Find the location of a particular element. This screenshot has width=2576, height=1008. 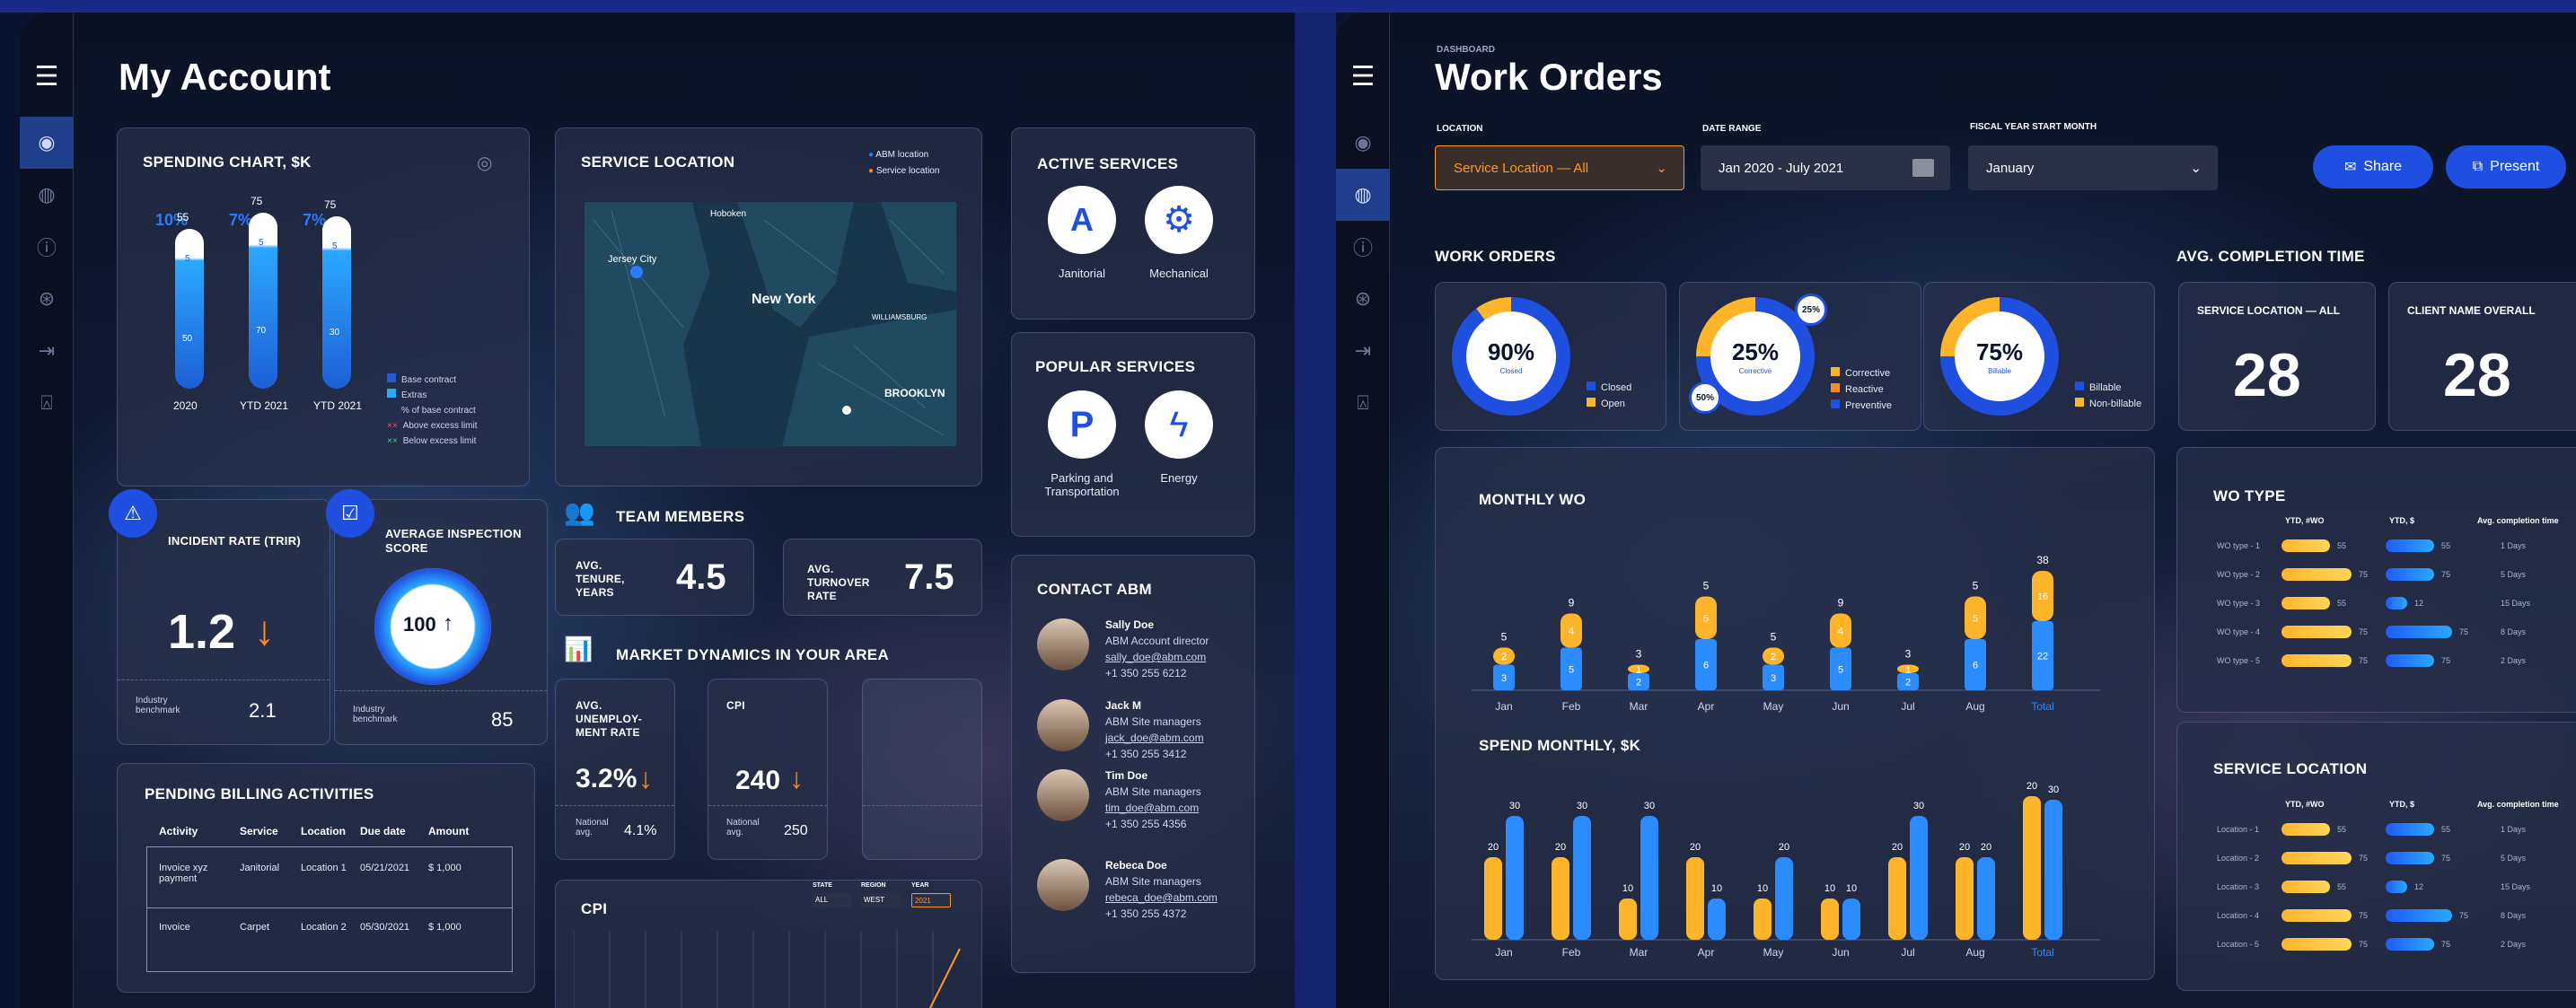

filter-select: WEST is located at coordinates (881, 900).